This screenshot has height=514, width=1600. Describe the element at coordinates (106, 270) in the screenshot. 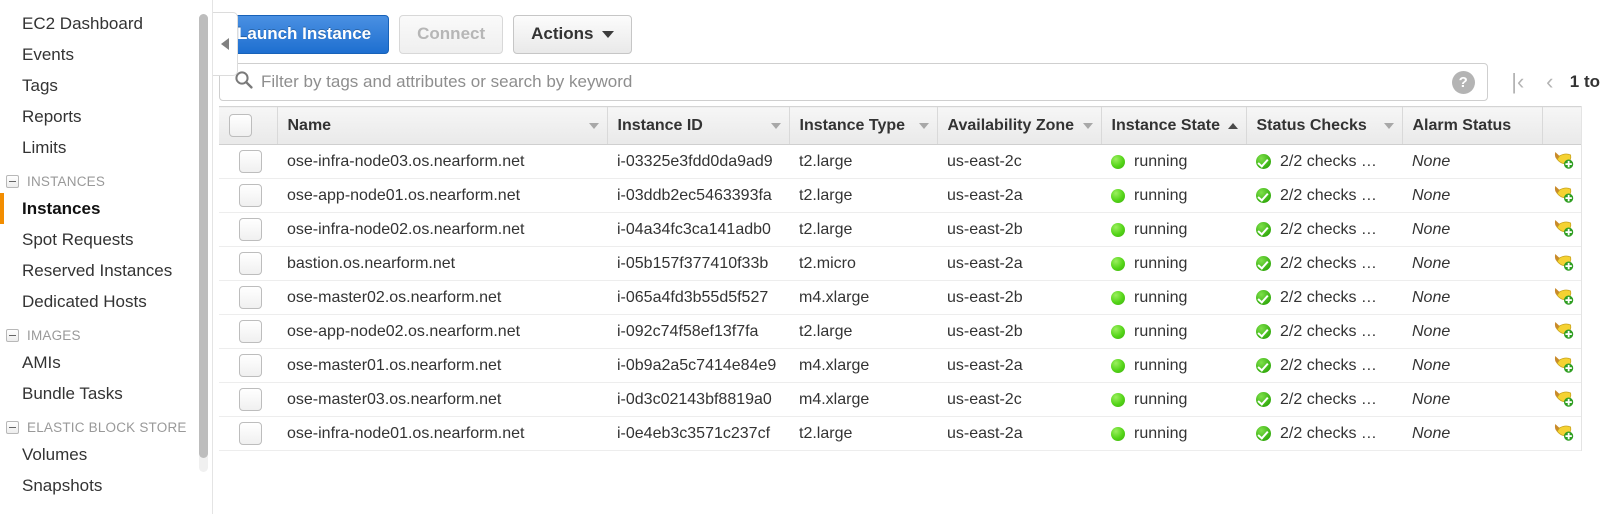

I see `sidebar-item-reserved-instances: Reserved Instances` at that location.